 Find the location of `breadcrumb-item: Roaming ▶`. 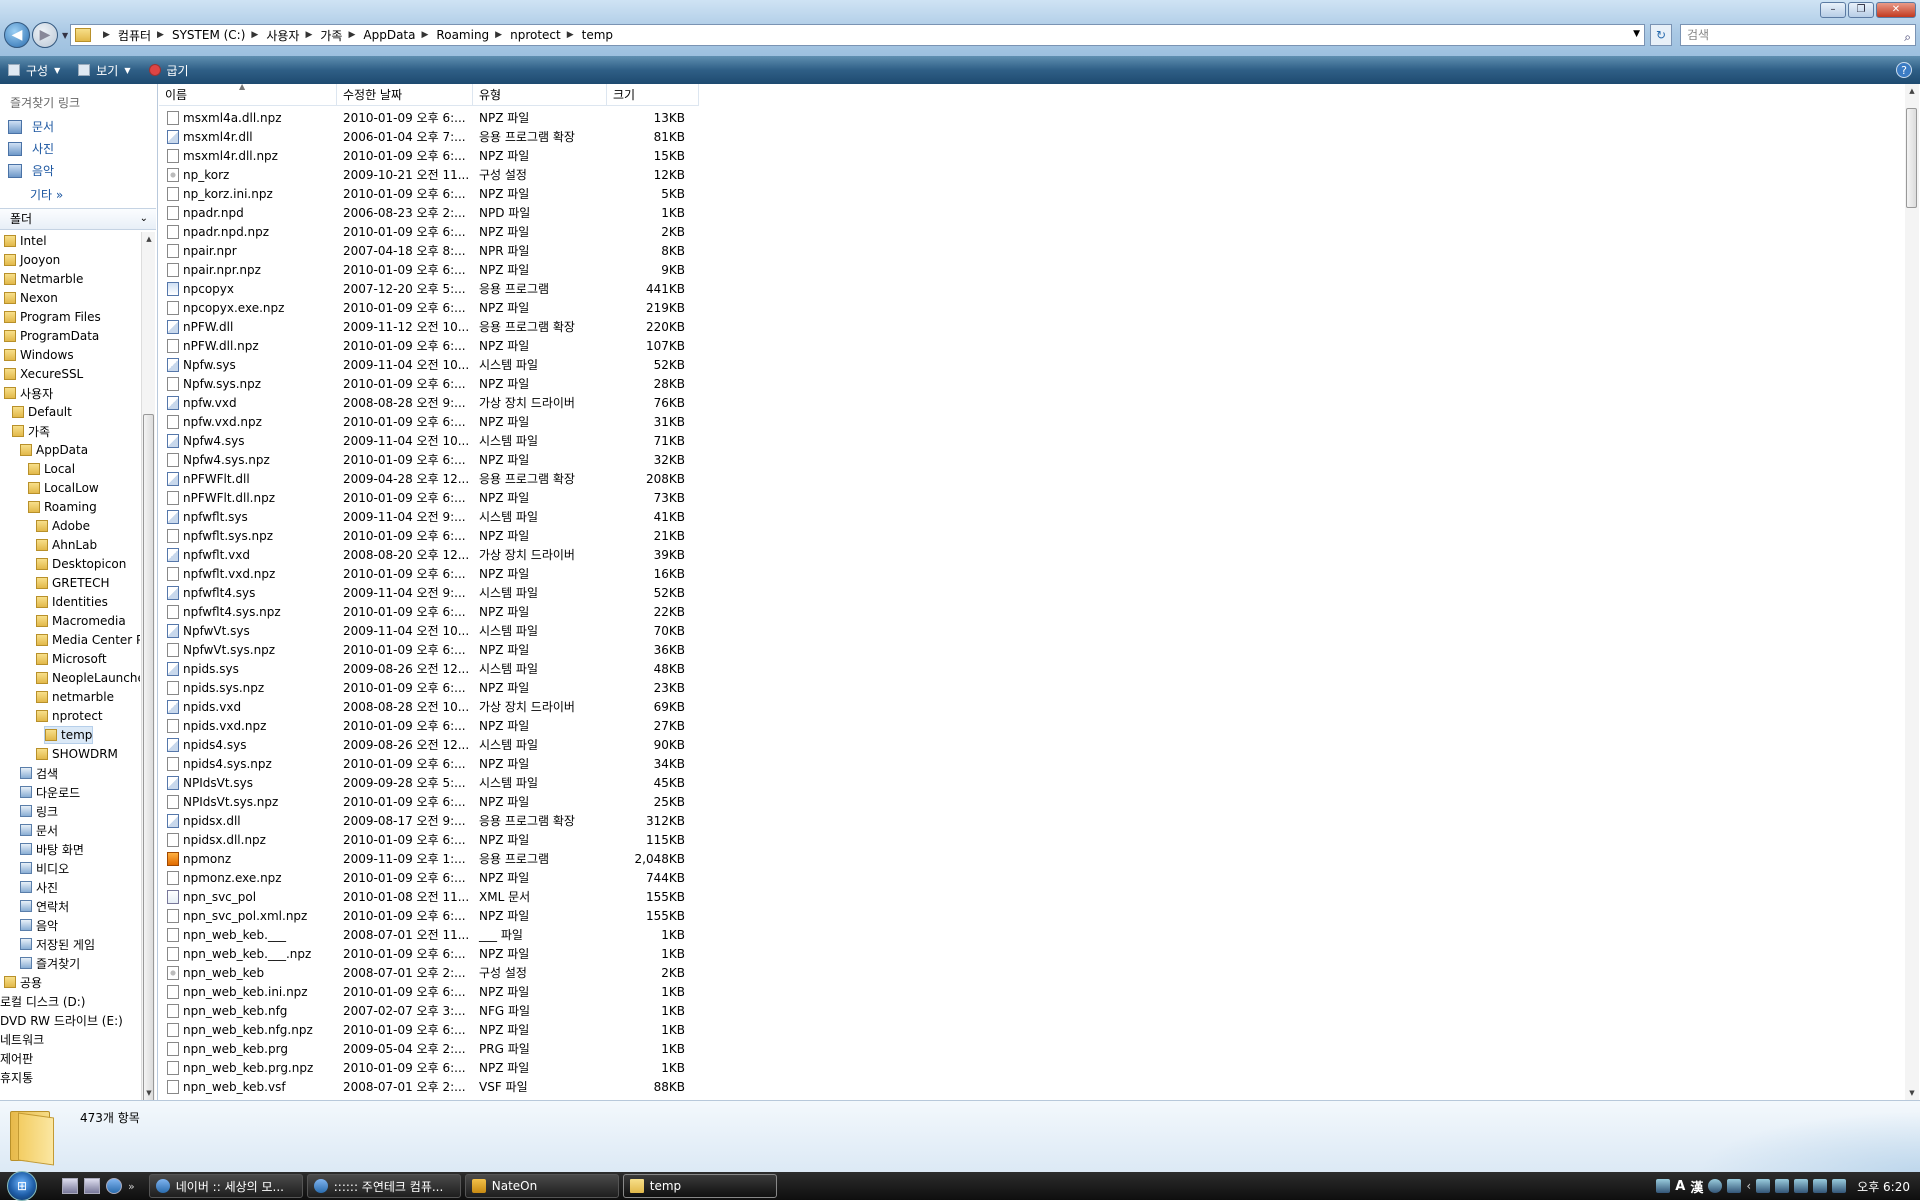

breadcrumb-item: Roaming ▶ is located at coordinates (473, 35).